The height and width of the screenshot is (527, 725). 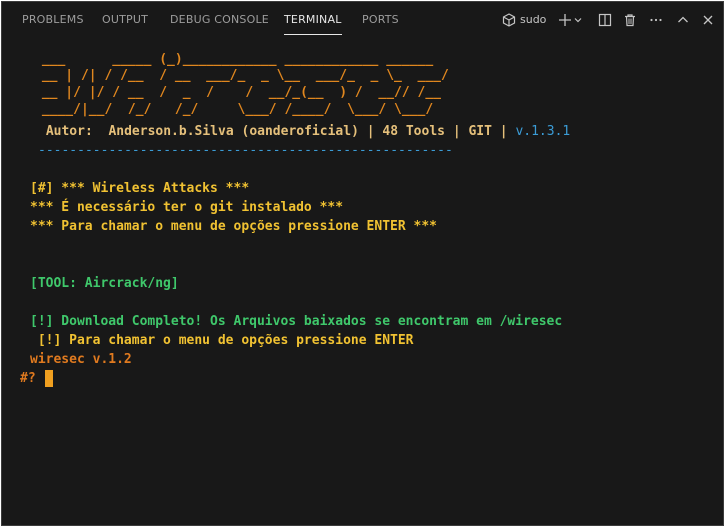 I want to click on ellipsis-icon, so click(x=656, y=20).